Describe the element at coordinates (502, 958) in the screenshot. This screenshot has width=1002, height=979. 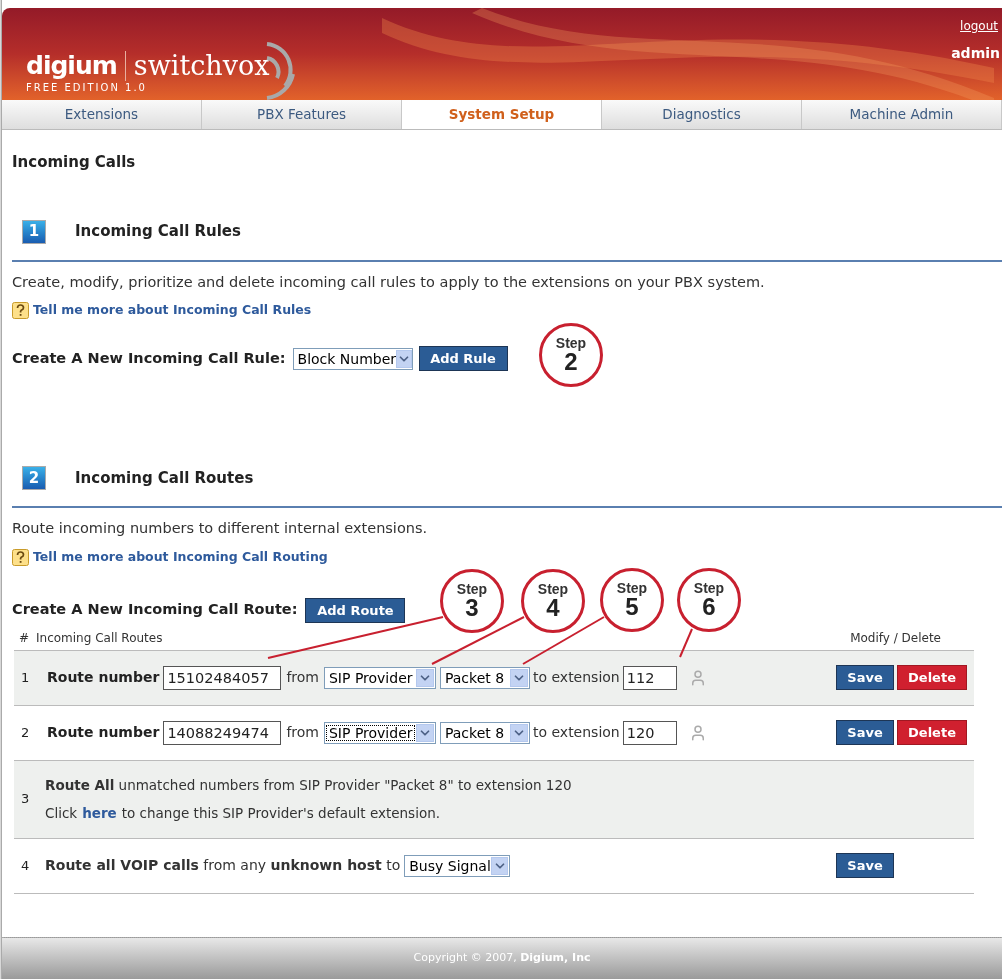
I see `copyright-text: Copyright © 2007, Digium, Inc` at that location.